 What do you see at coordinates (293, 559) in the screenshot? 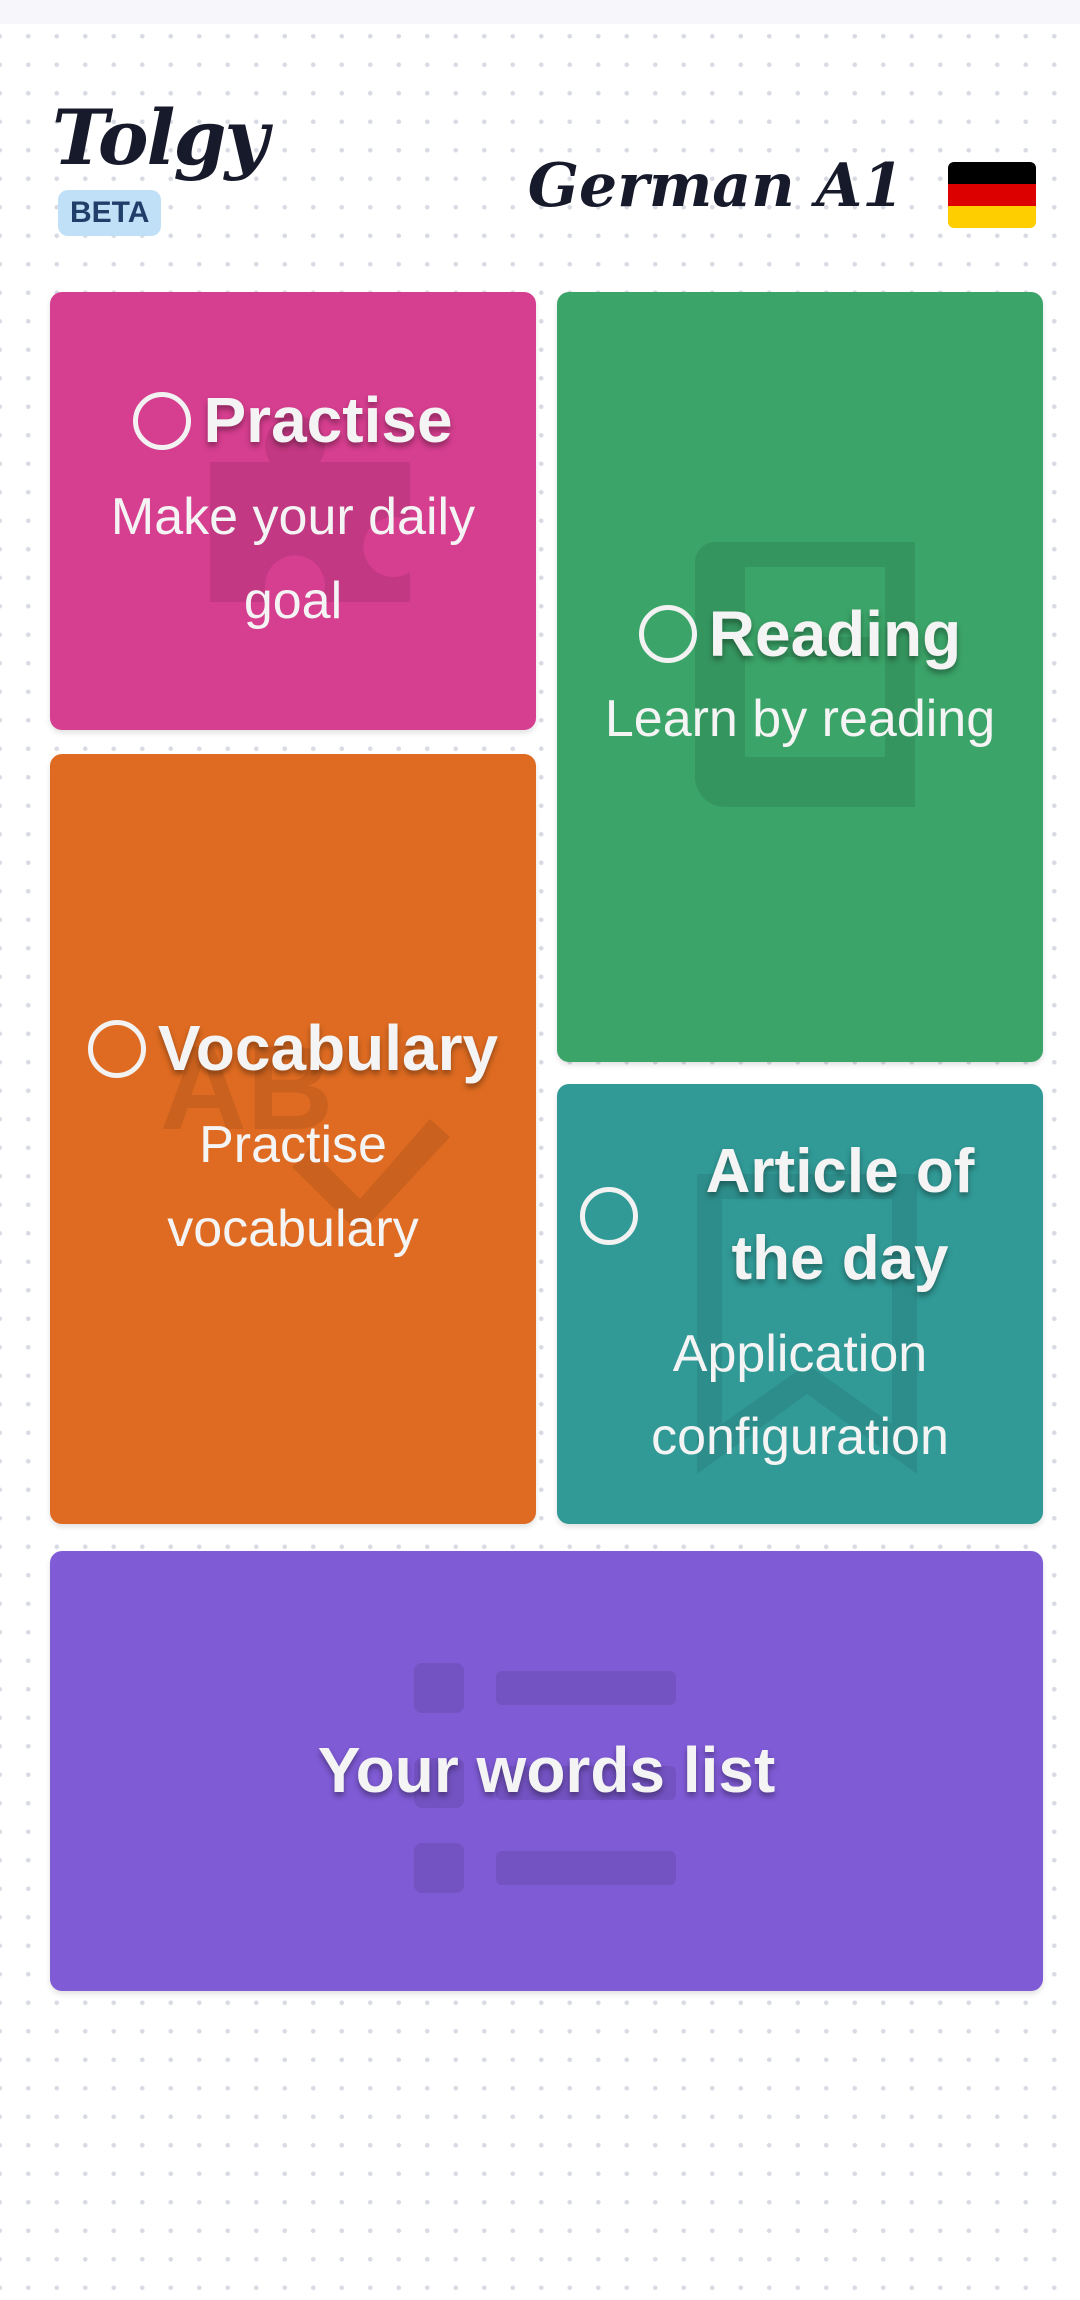
I see `practise-subtitle: Make your daily goal` at bounding box center [293, 559].